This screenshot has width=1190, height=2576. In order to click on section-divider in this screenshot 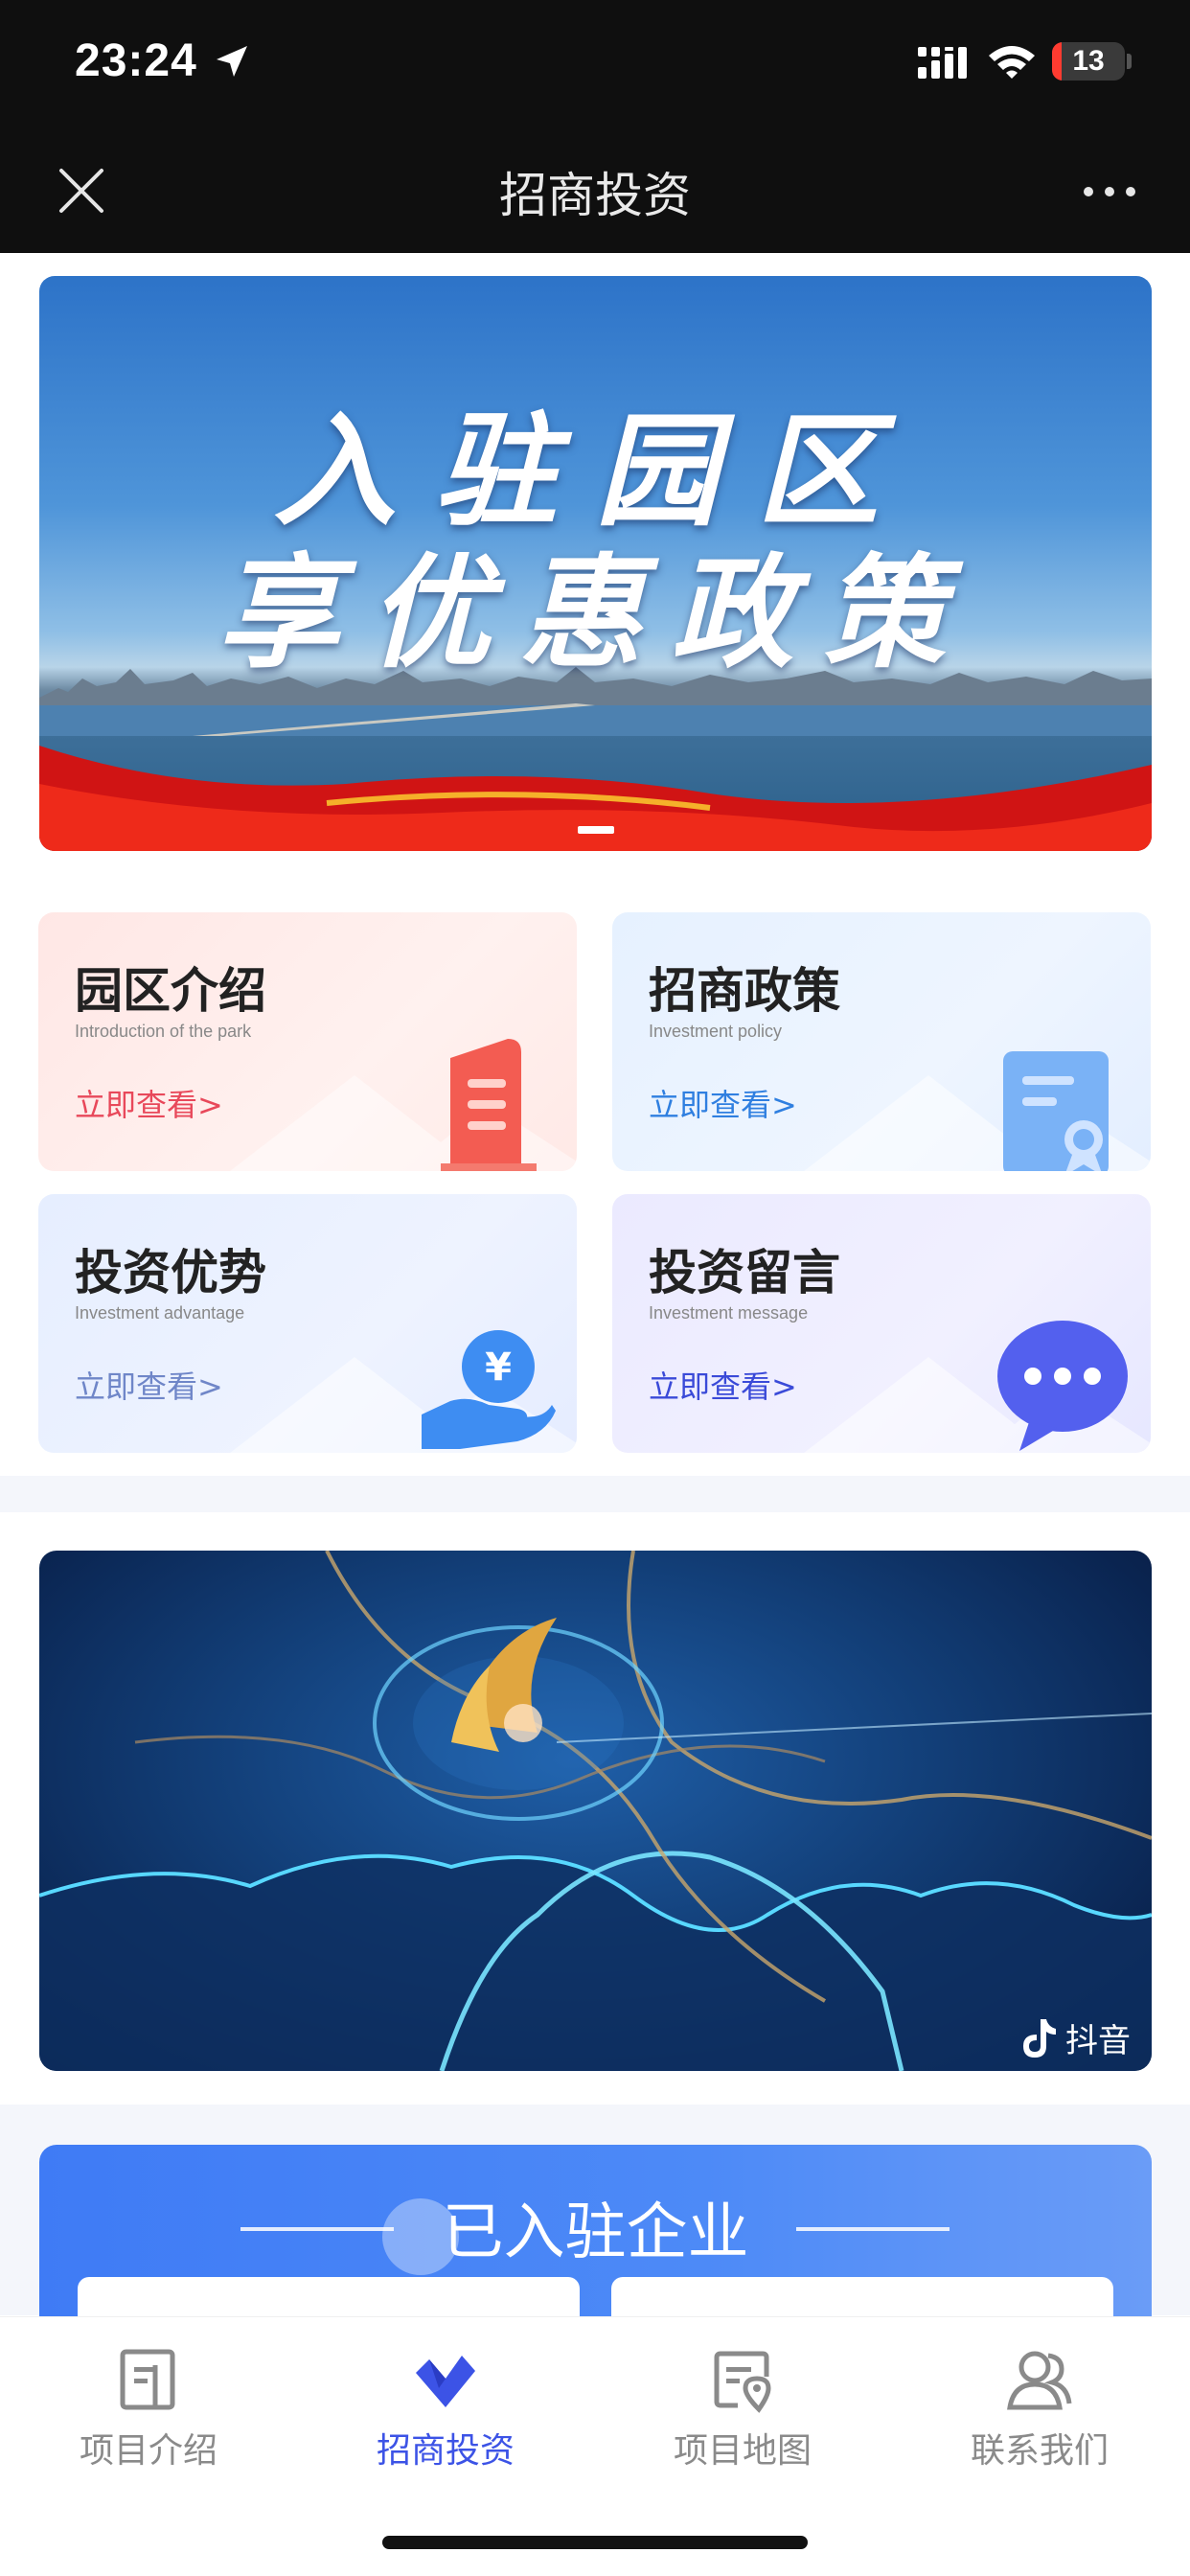, I will do `click(595, 1494)`.